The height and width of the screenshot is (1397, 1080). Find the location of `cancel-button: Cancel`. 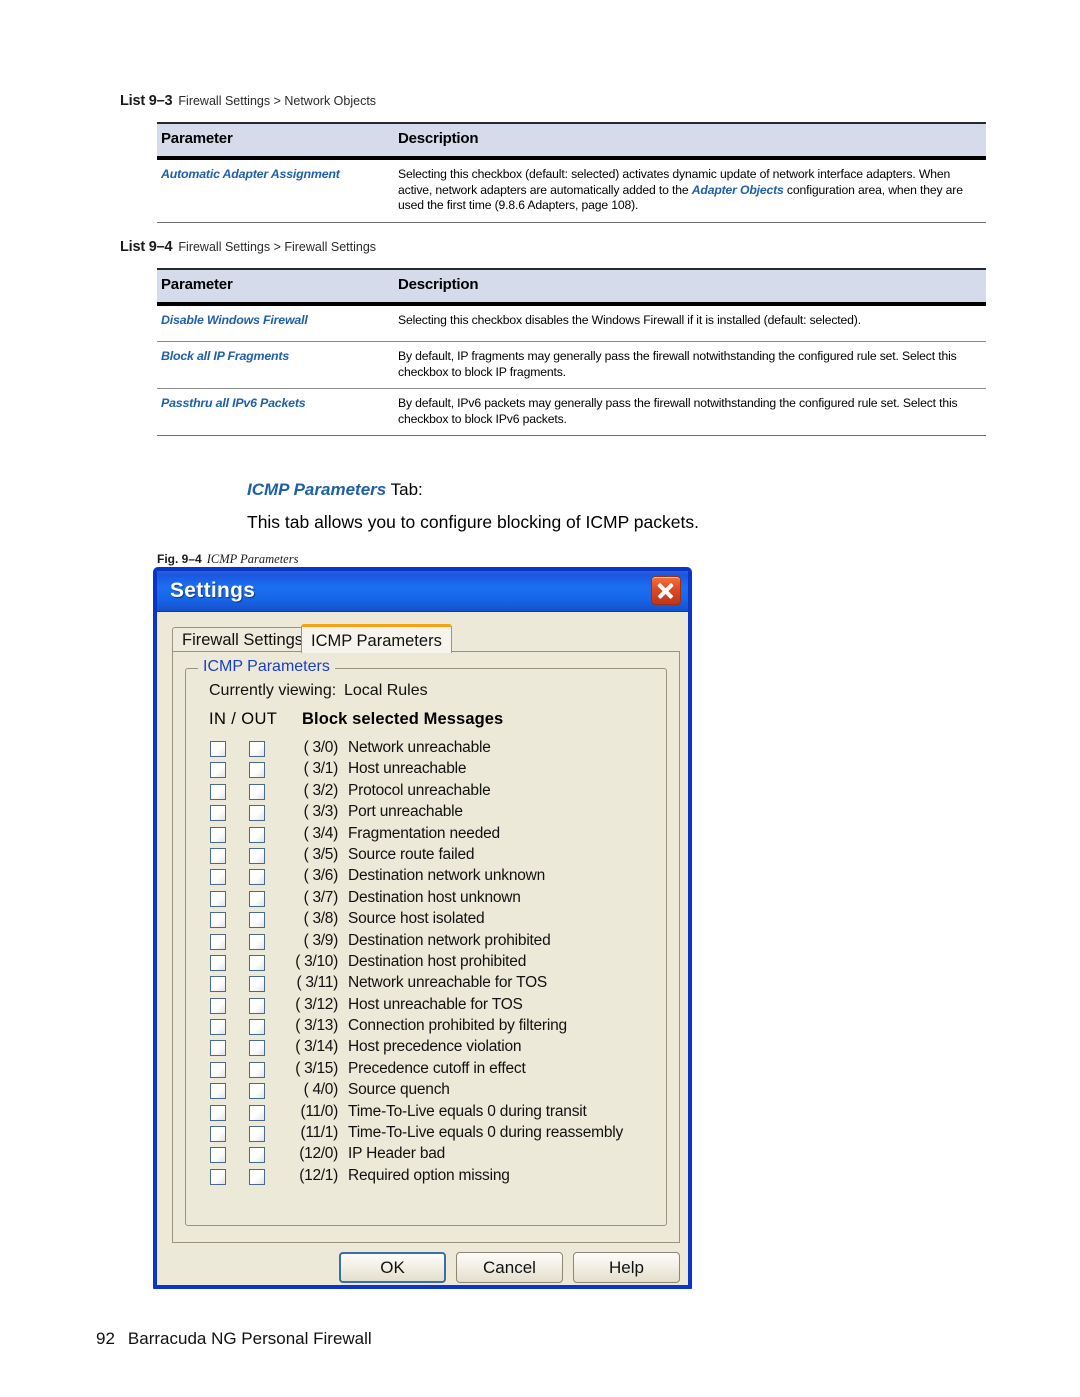

cancel-button: Cancel is located at coordinates (509, 1267).